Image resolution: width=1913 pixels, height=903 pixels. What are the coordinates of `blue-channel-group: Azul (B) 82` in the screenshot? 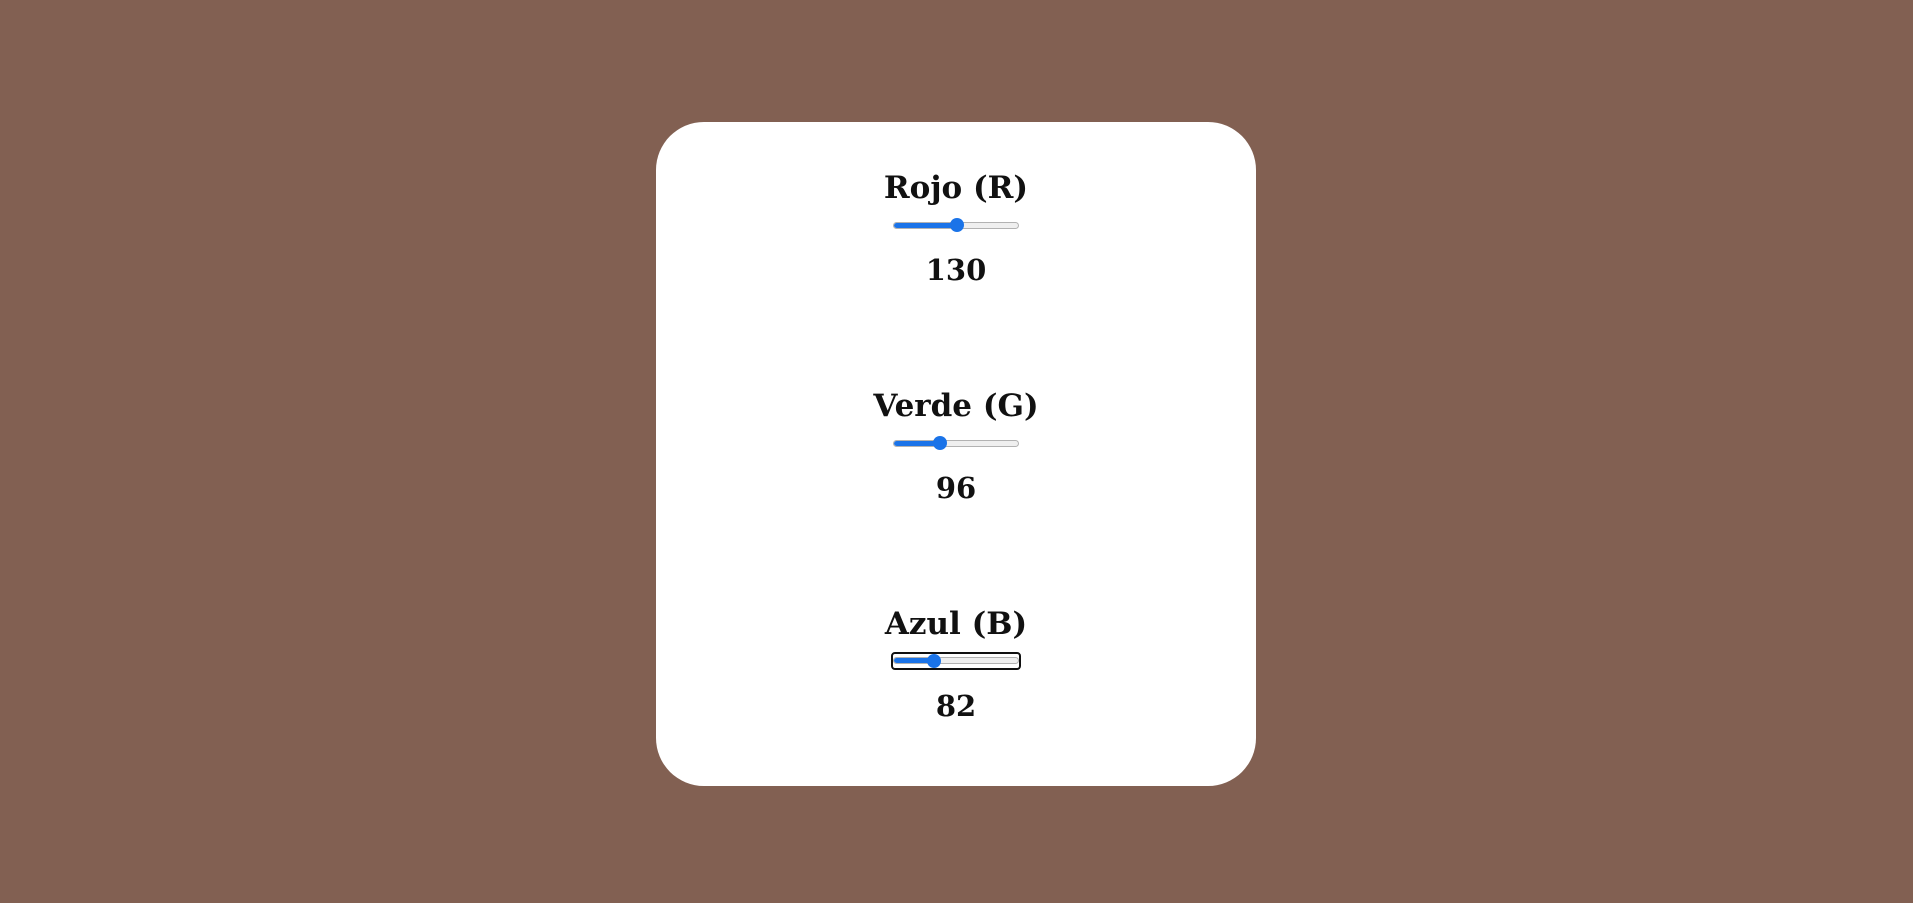 It's located at (956, 665).